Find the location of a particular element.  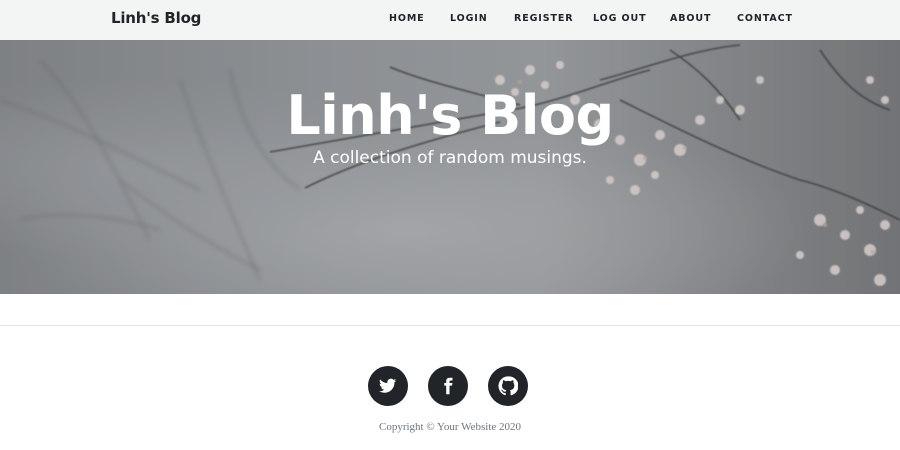

facebook-link is located at coordinates (448, 386).